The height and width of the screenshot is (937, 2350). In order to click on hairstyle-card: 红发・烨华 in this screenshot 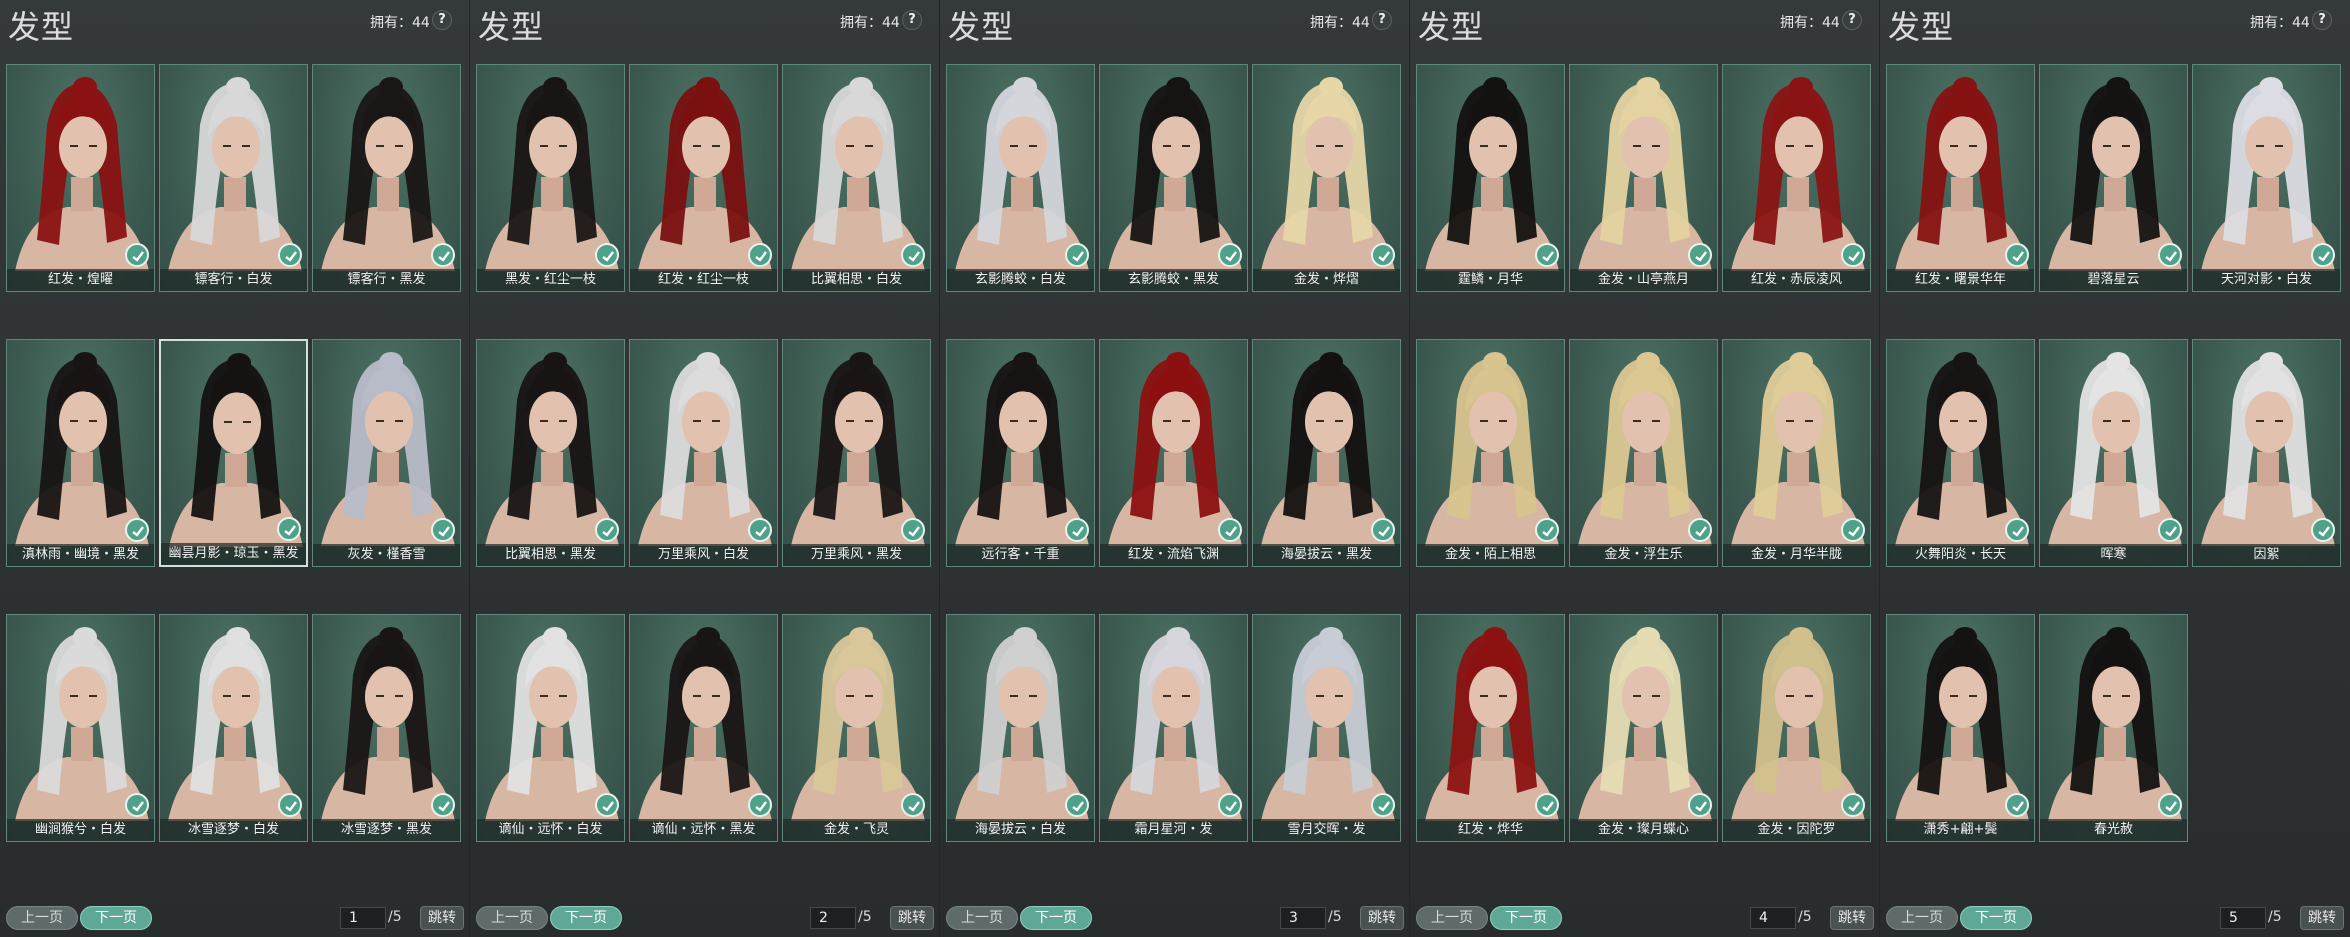, I will do `click(1490, 728)`.